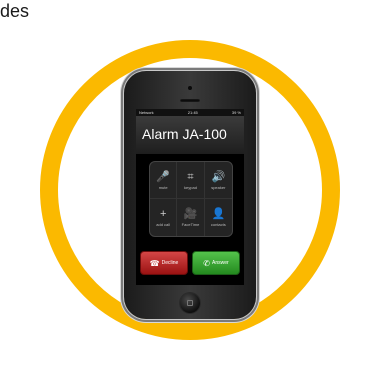 The width and height of the screenshot is (366, 373). I want to click on answer-button: ✆ Answer, so click(216, 263).